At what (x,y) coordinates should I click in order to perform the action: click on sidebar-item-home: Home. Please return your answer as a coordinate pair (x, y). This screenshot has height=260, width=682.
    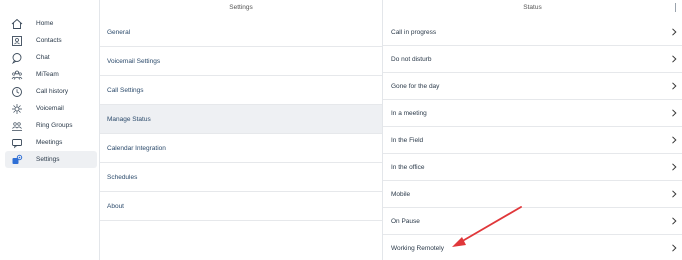
    Looking at the image, I should click on (51, 23).